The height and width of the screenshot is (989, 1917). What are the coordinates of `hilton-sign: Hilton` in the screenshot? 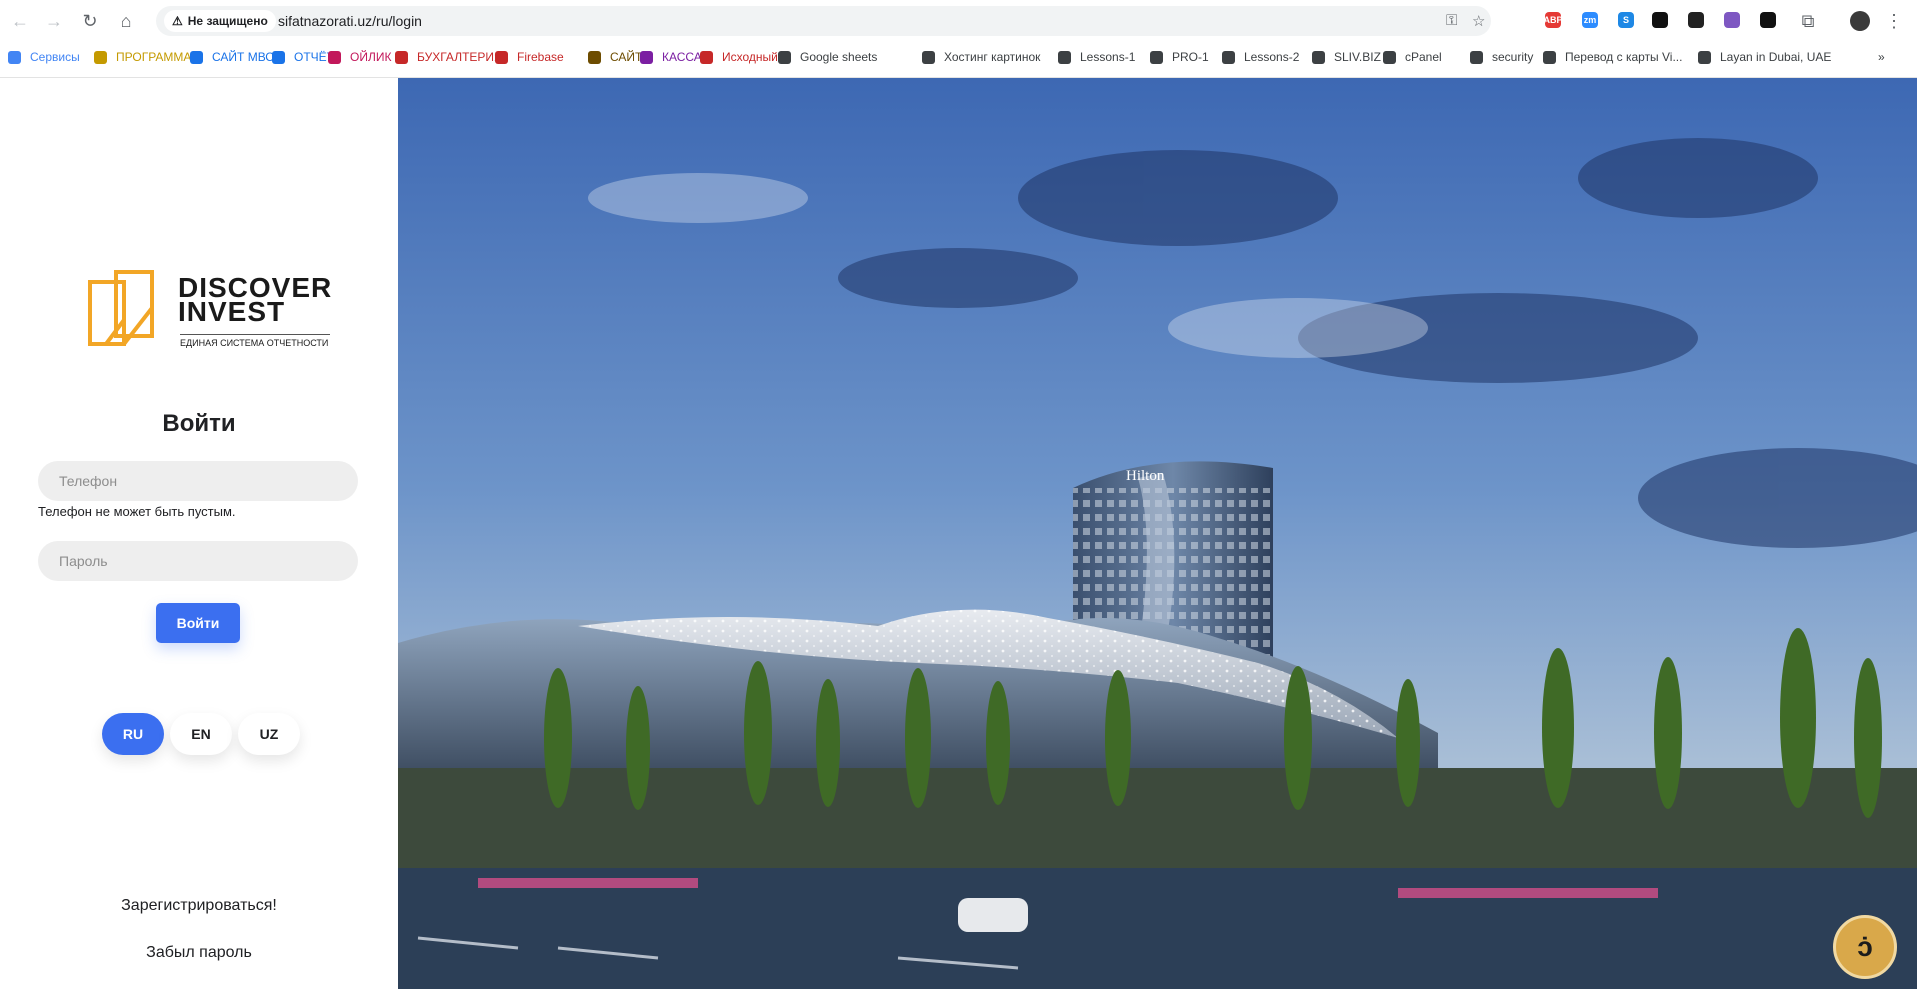 It's located at (1145, 476).